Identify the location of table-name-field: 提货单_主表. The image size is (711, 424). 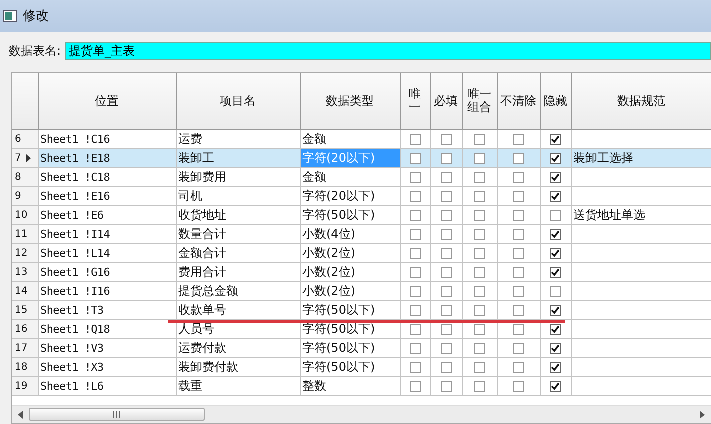
(388, 51).